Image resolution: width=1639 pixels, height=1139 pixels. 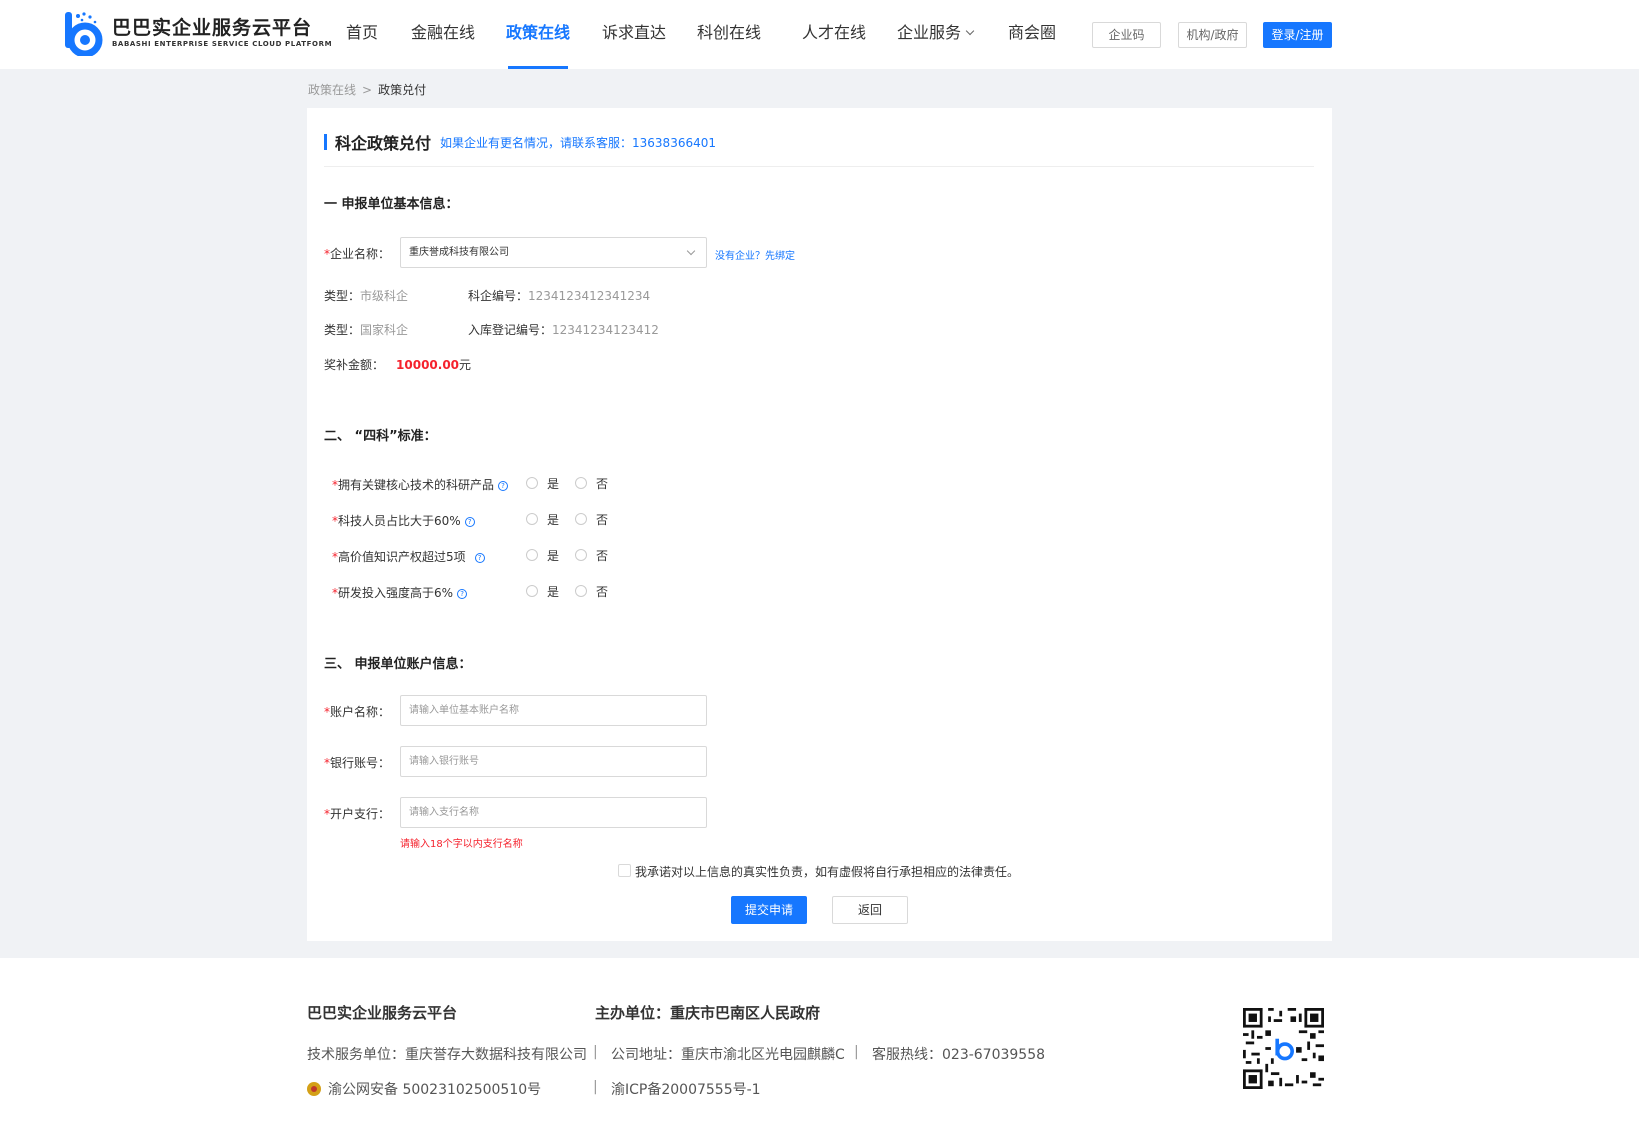 I want to click on company-name-label: *企业名称：, so click(x=357, y=254).